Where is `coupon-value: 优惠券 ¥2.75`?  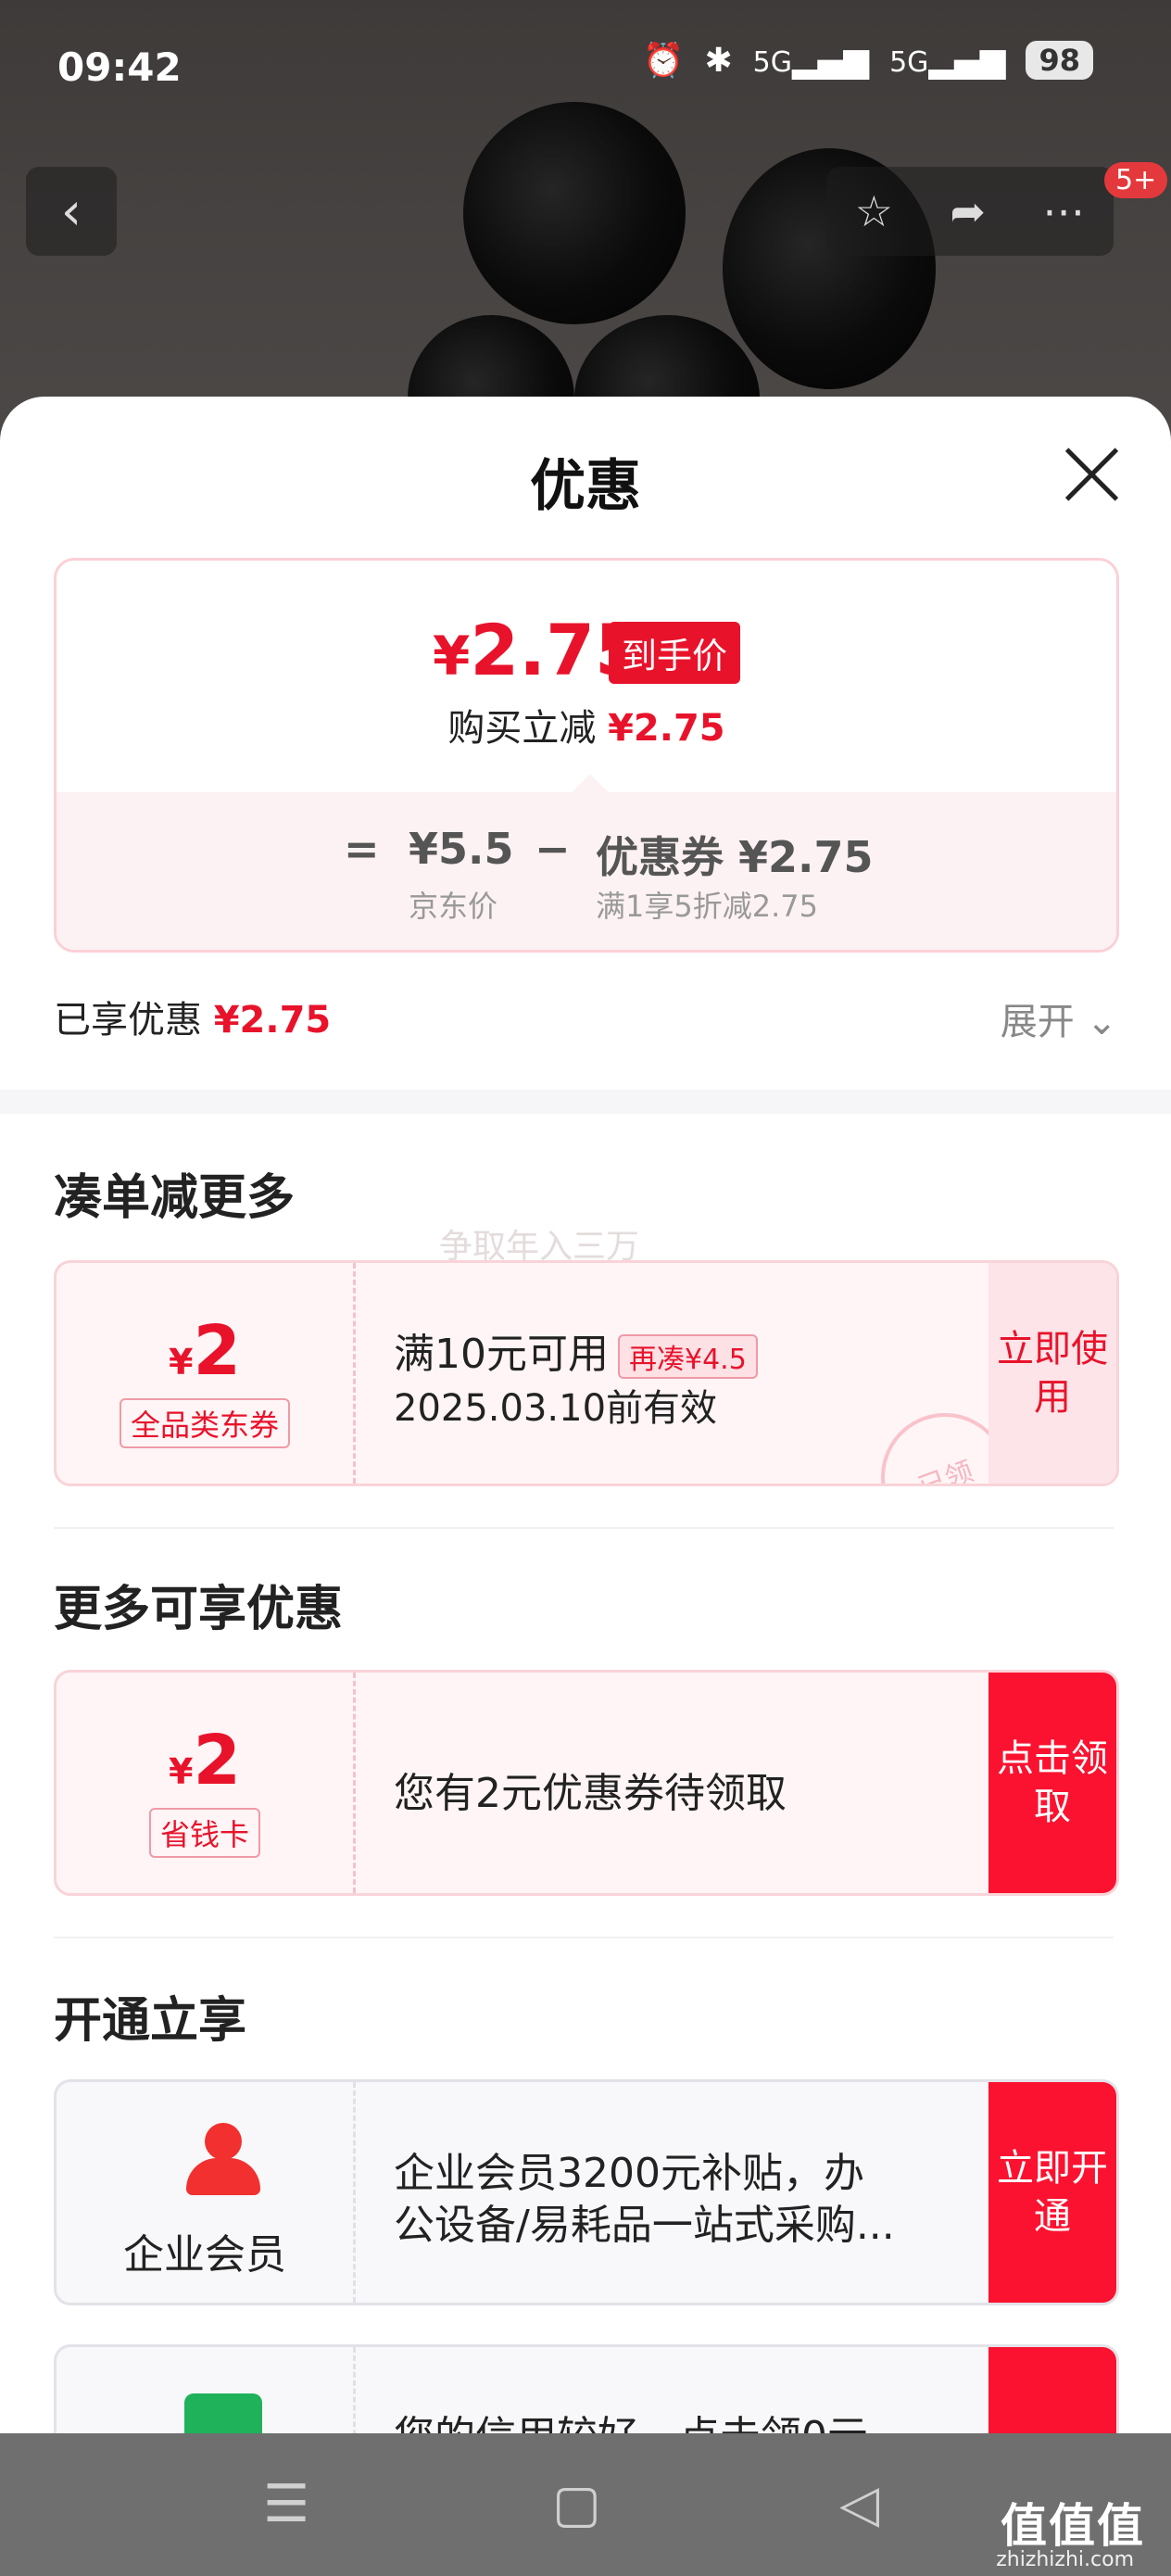
coupon-value: 优惠券 ¥2.75 is located at coordinates (735, 857).